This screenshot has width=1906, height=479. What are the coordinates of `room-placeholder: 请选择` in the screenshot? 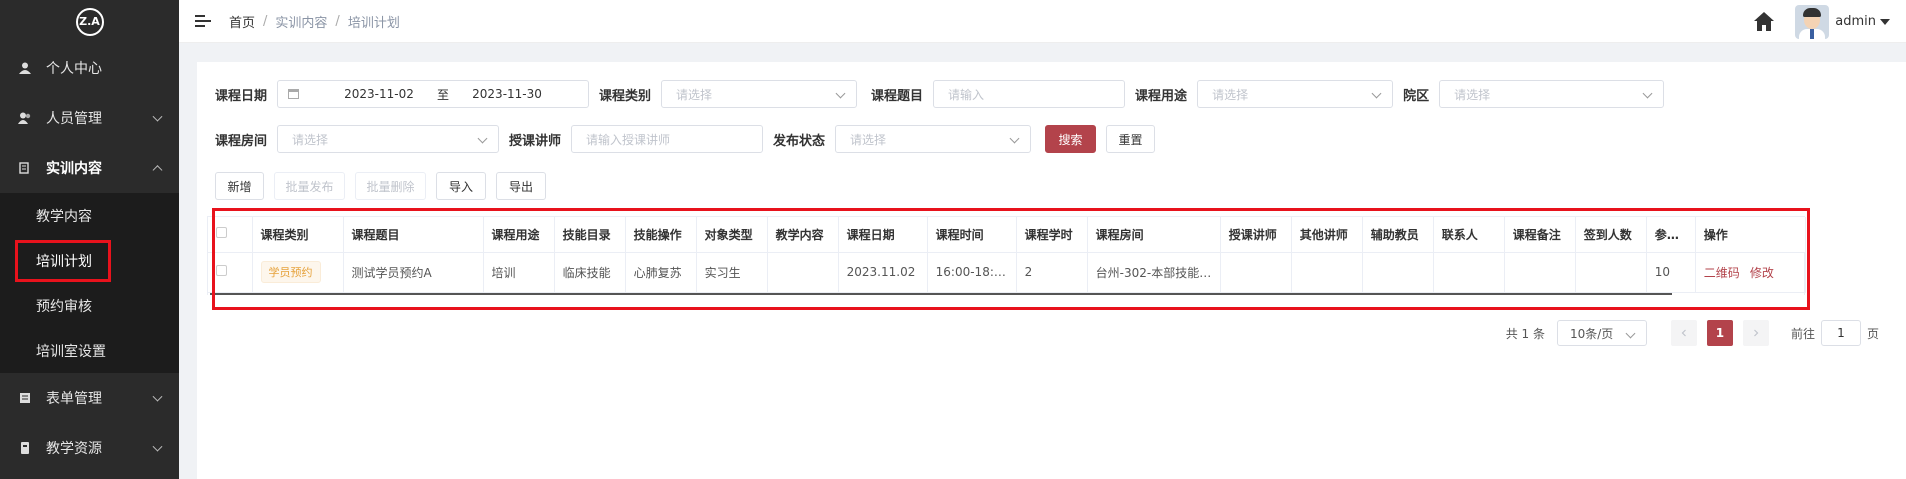 It's located at (310, 139).